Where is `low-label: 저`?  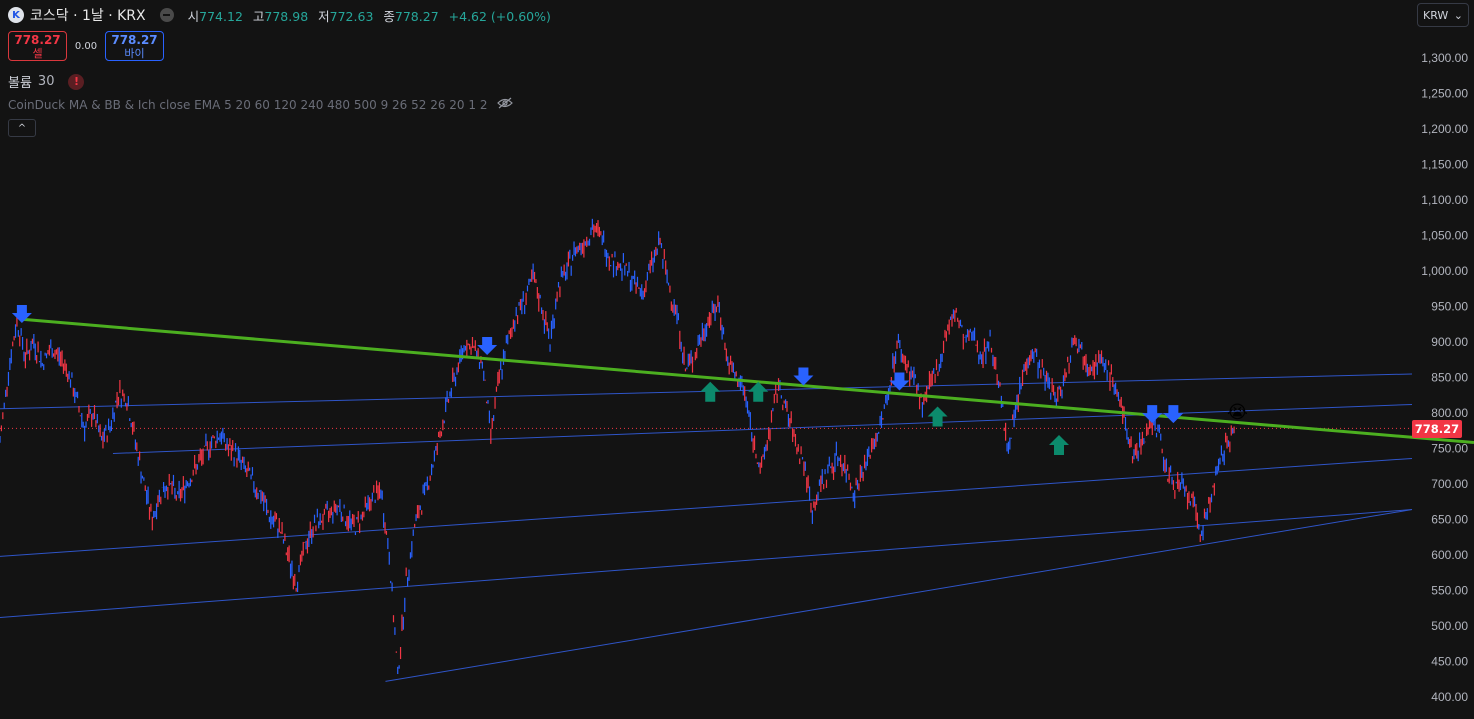
low-label: 저 is located at coordinates (324, 16).